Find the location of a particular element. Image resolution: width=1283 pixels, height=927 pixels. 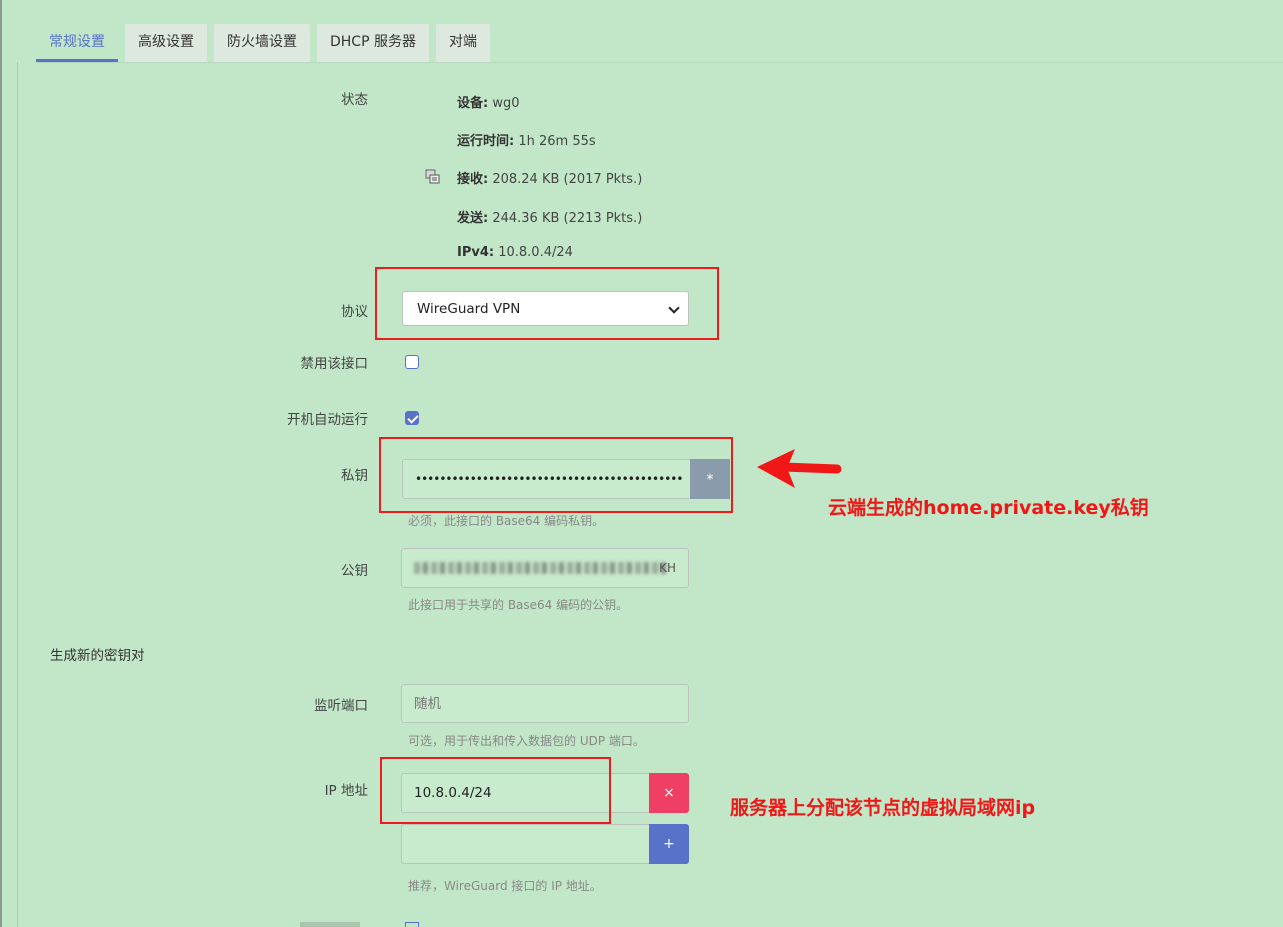

tab-advanced: 高级设置 is located at coordinates (166, 43).